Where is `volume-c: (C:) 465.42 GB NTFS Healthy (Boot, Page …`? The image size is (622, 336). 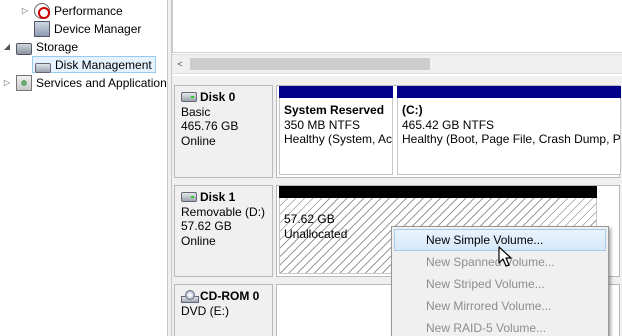
volume-c: (C:) 465.42 GB NTFS Healthy (Boot, Page … is located at coordinates (509, 130).